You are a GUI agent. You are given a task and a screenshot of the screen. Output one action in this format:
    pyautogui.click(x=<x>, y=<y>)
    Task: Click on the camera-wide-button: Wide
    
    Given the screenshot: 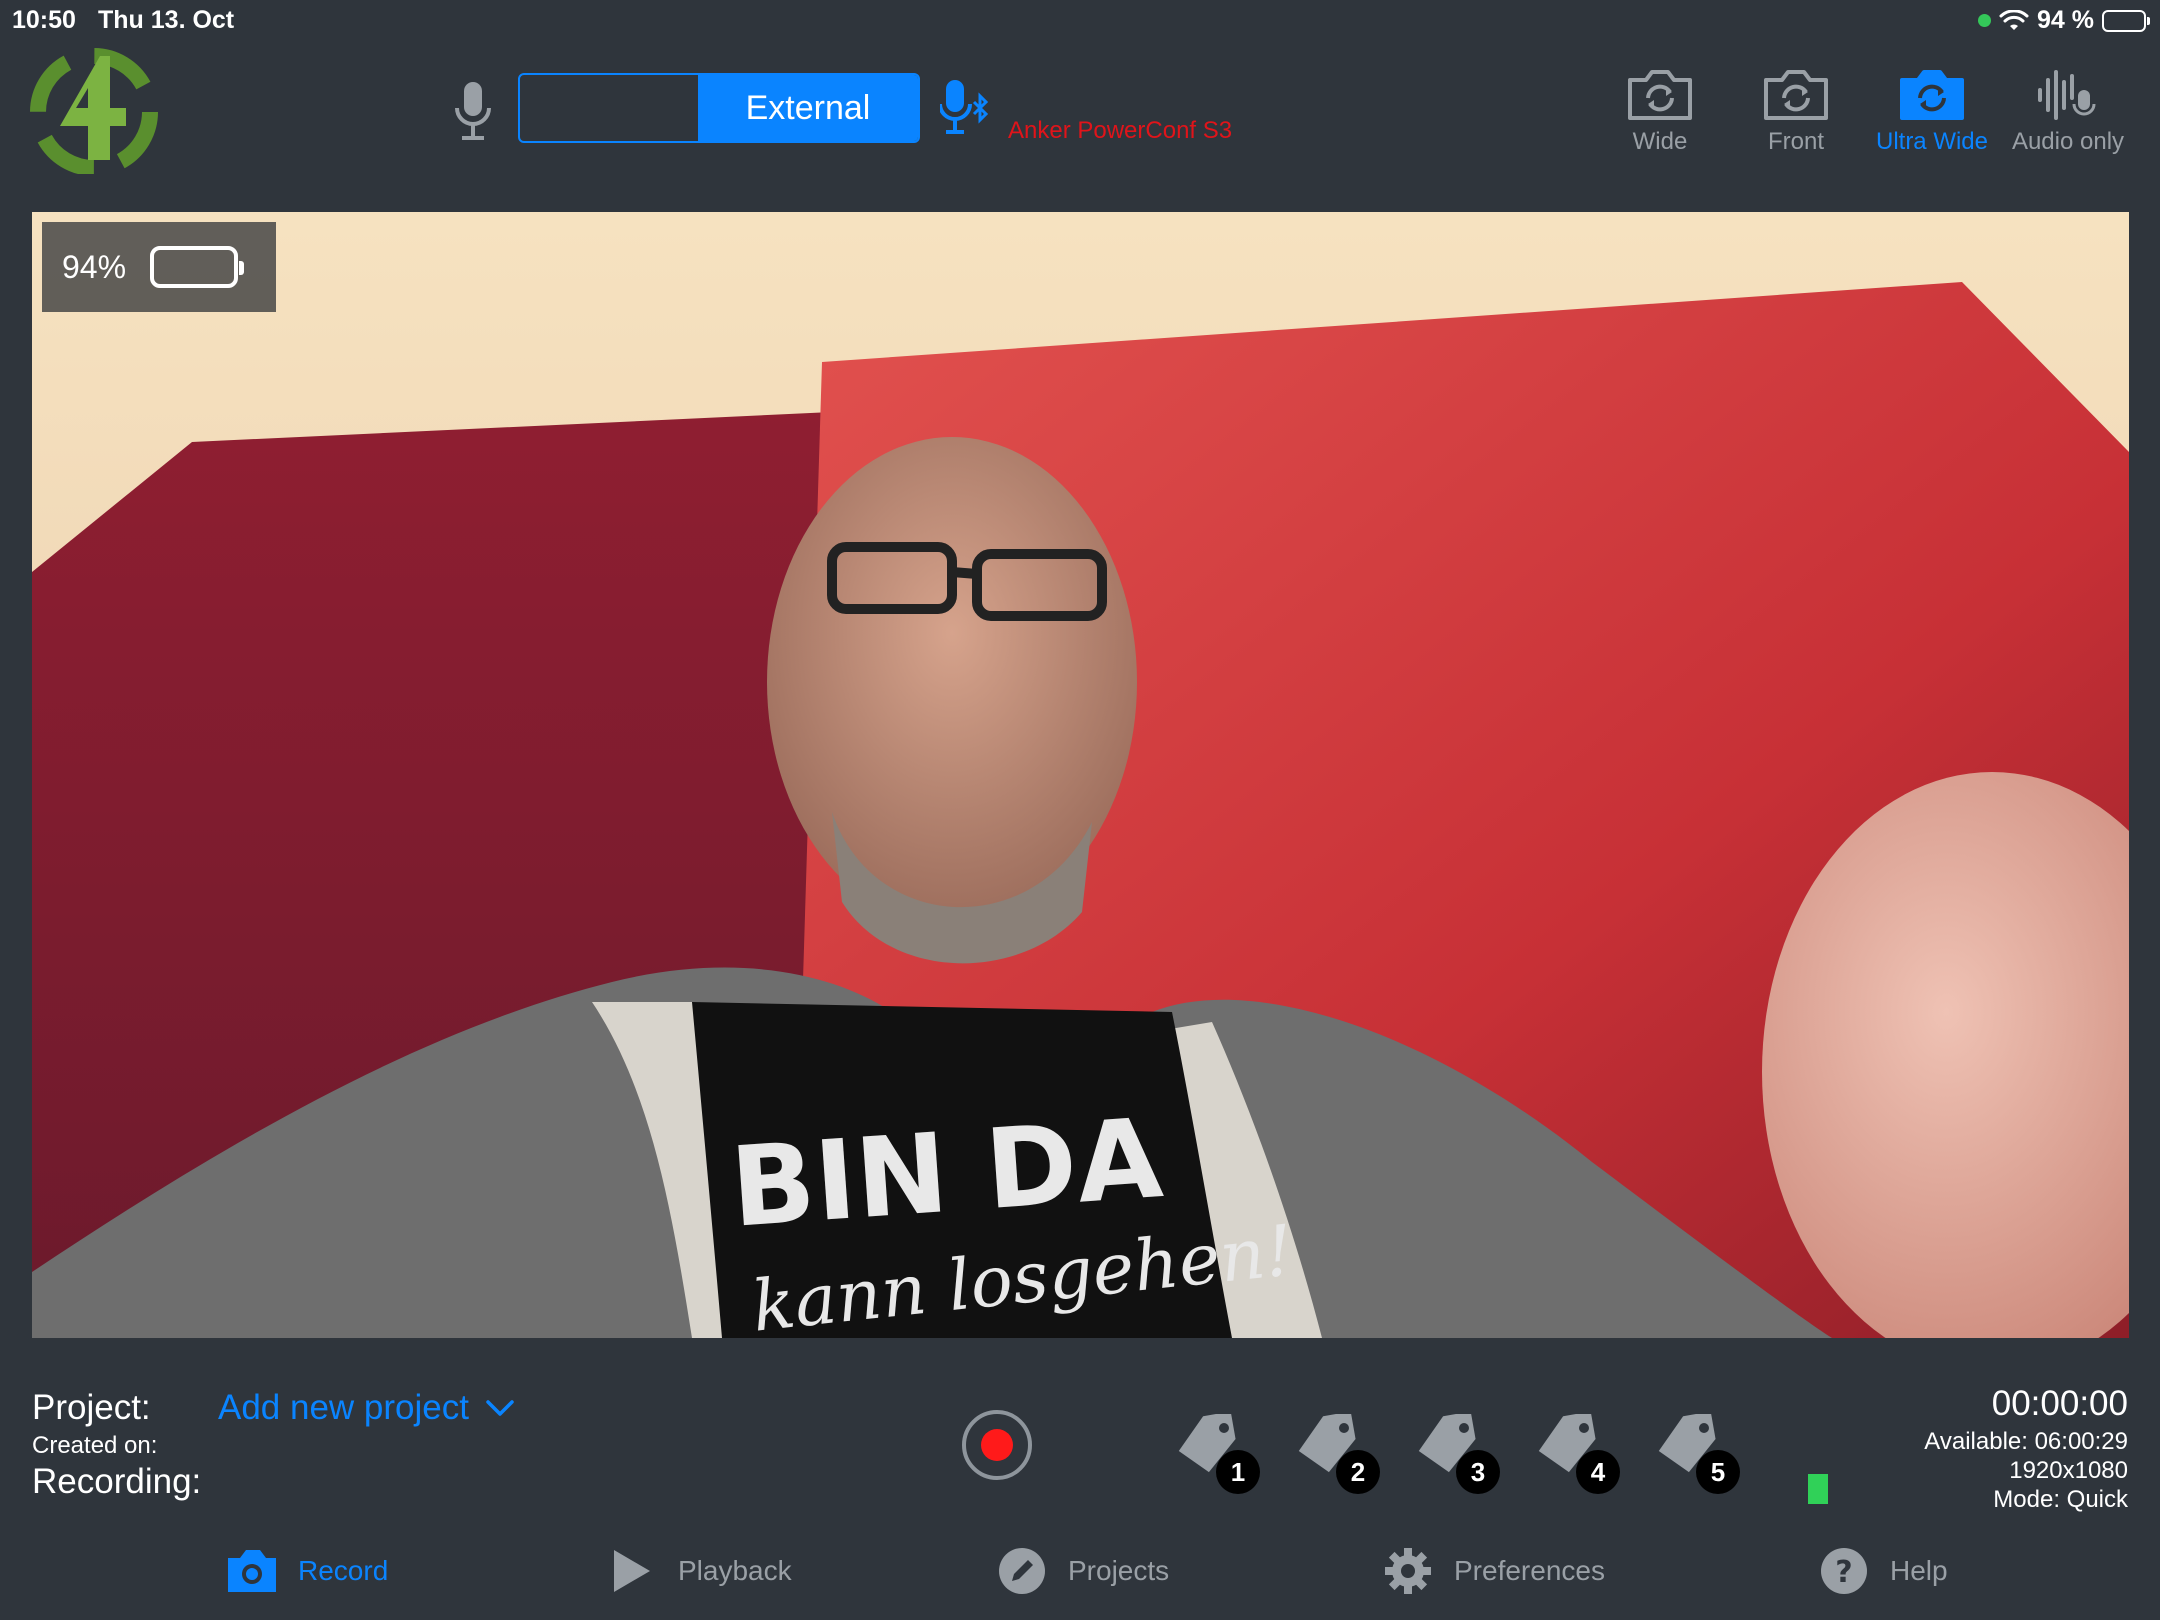 What is the action you would take?
    pyautogui.click(x=1660, y=112)
    